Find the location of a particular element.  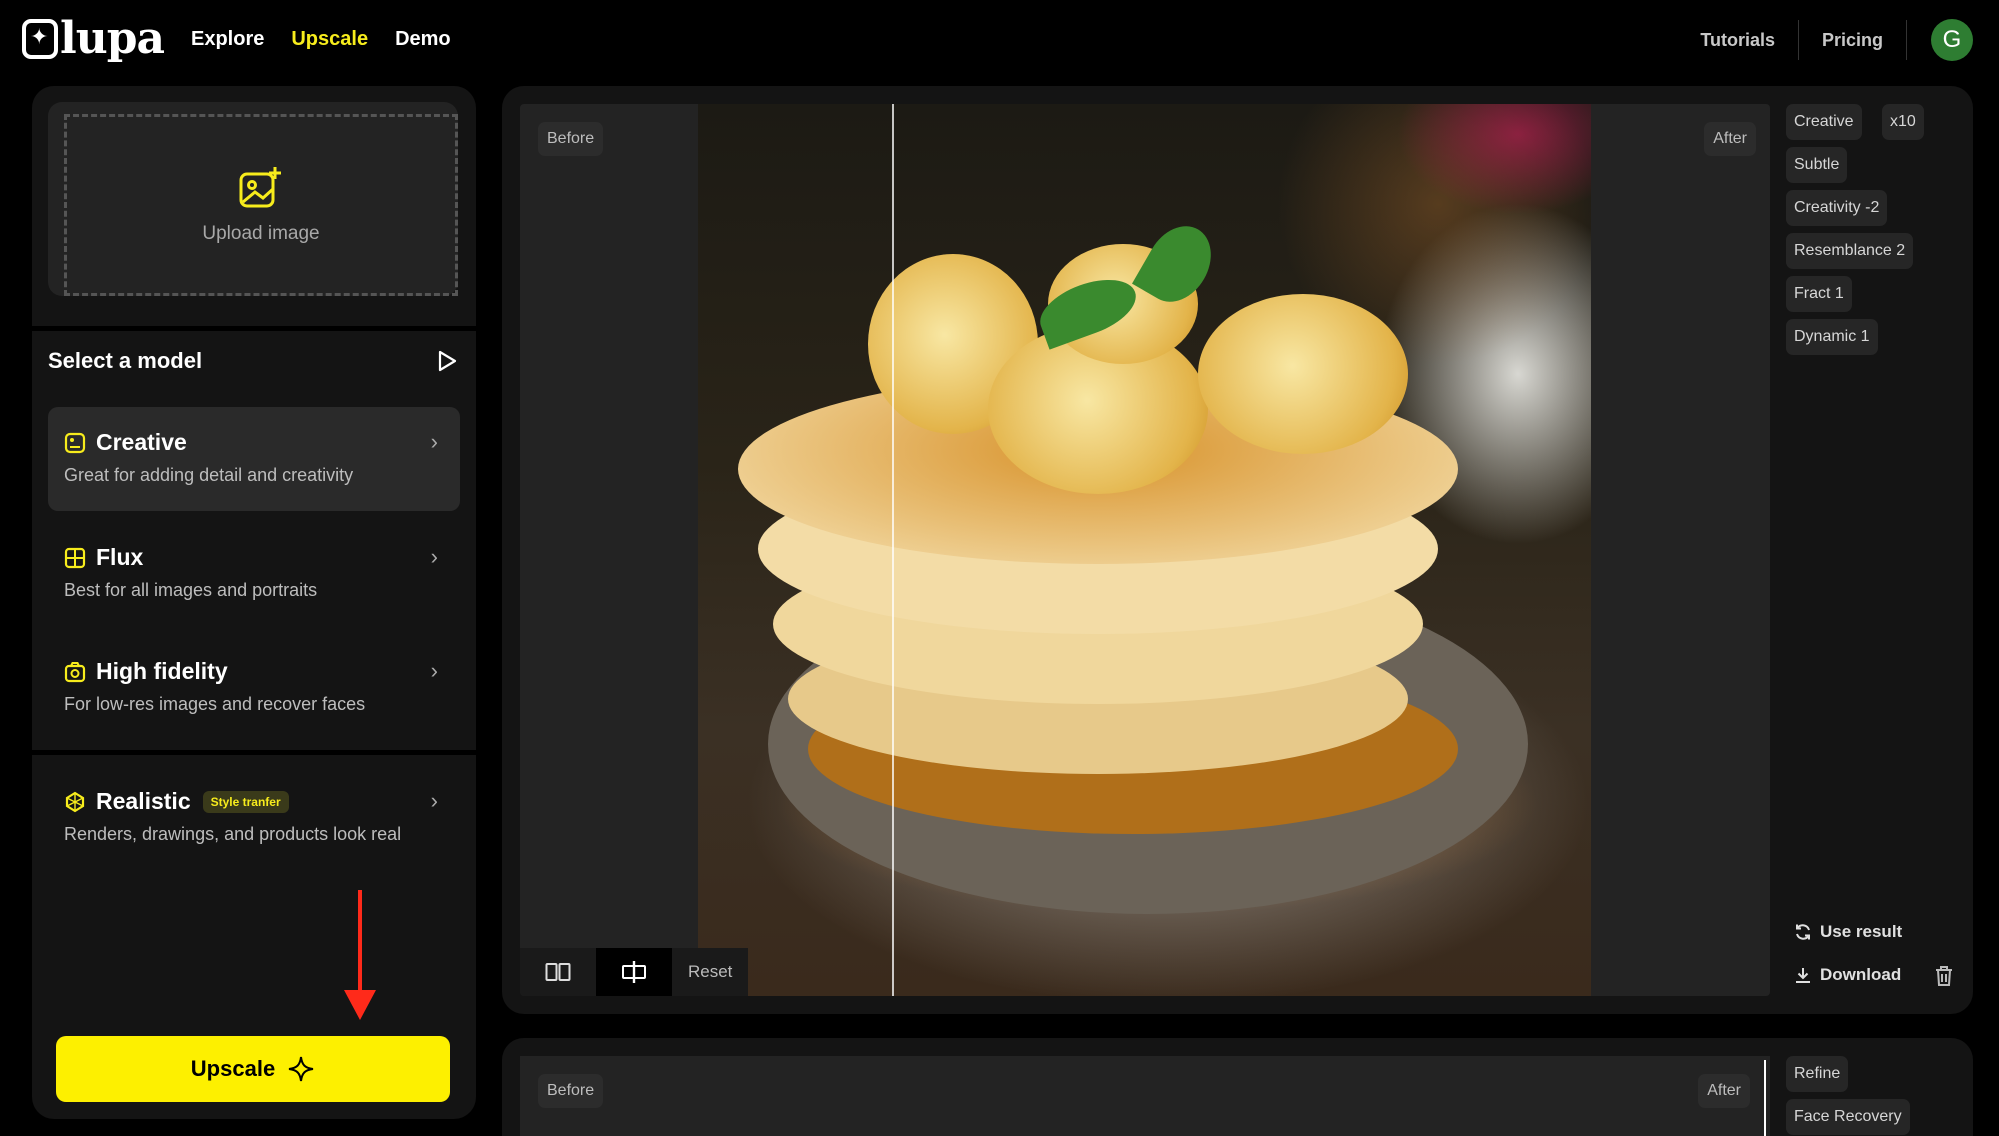

download-icon is located at coordinates (1803, 975).